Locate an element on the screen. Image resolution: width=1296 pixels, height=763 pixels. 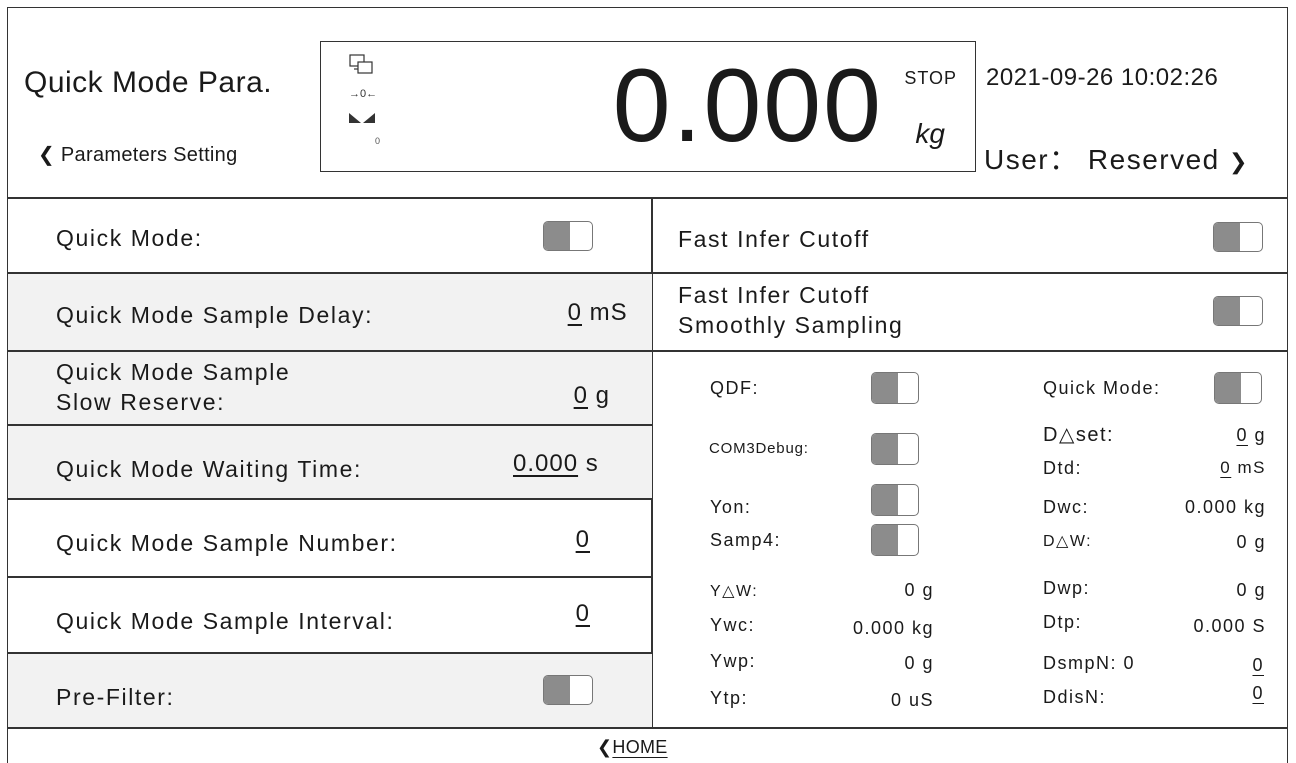
dtd-value: 0 is located at coordinates (1226, 467).